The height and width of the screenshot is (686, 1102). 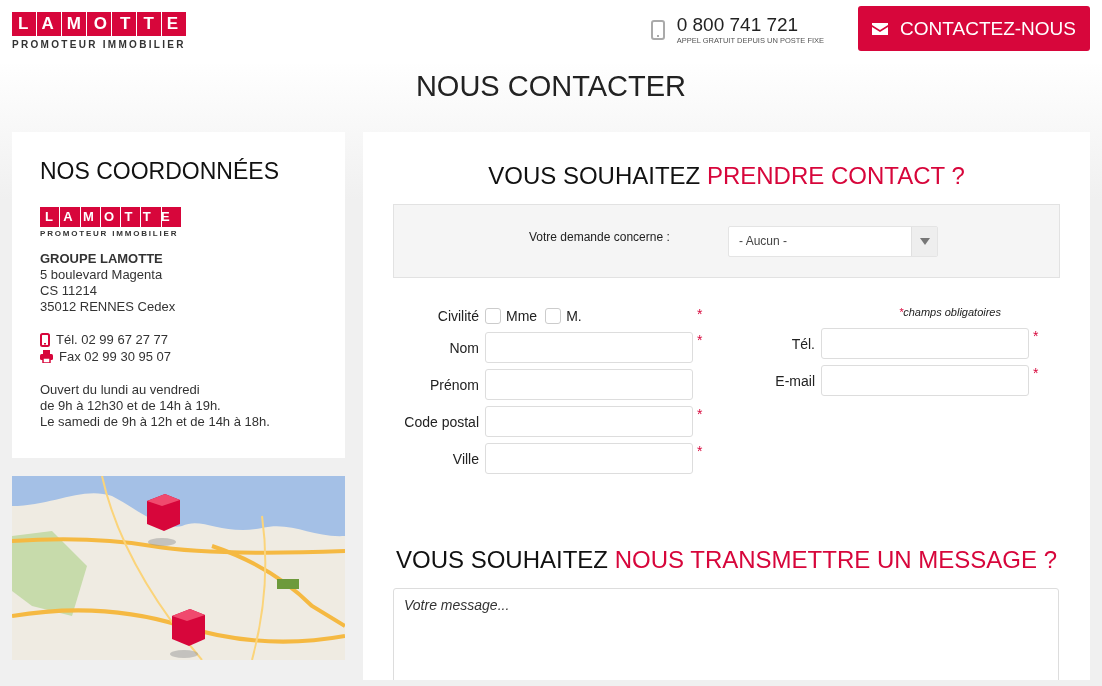 What do you see at coordinates (464, 347) in the screenshot?
I see `field-label: Nom` at bounding box center [464, 347].